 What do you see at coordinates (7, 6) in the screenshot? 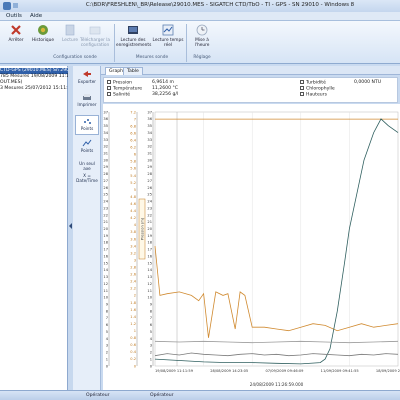
I see `app-icon` at bounding box center [7, 6].